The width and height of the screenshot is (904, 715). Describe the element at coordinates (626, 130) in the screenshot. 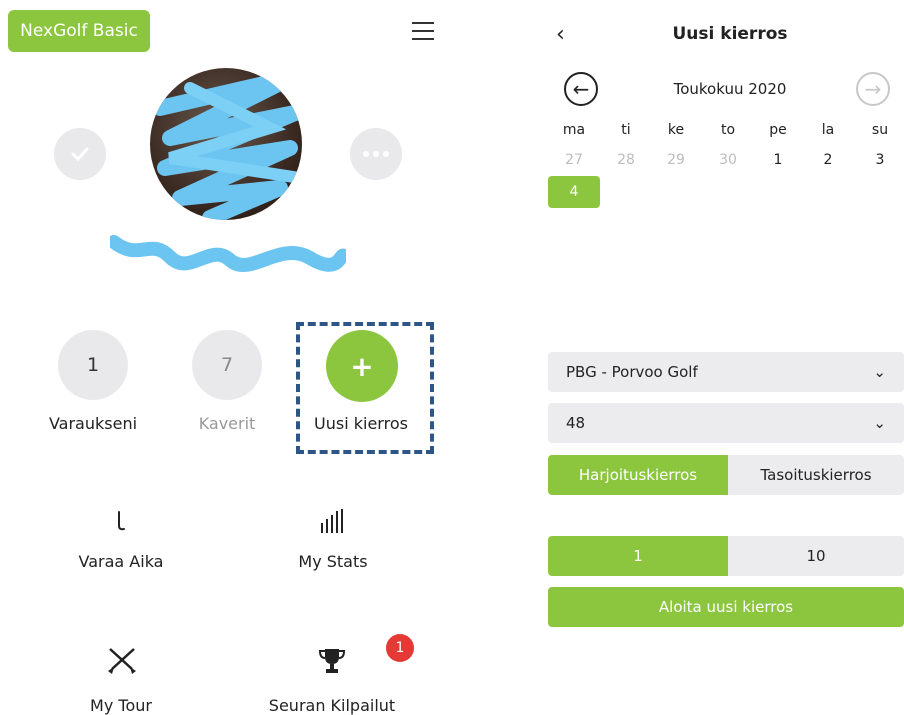

I see `weekday-label: ti` at that location.